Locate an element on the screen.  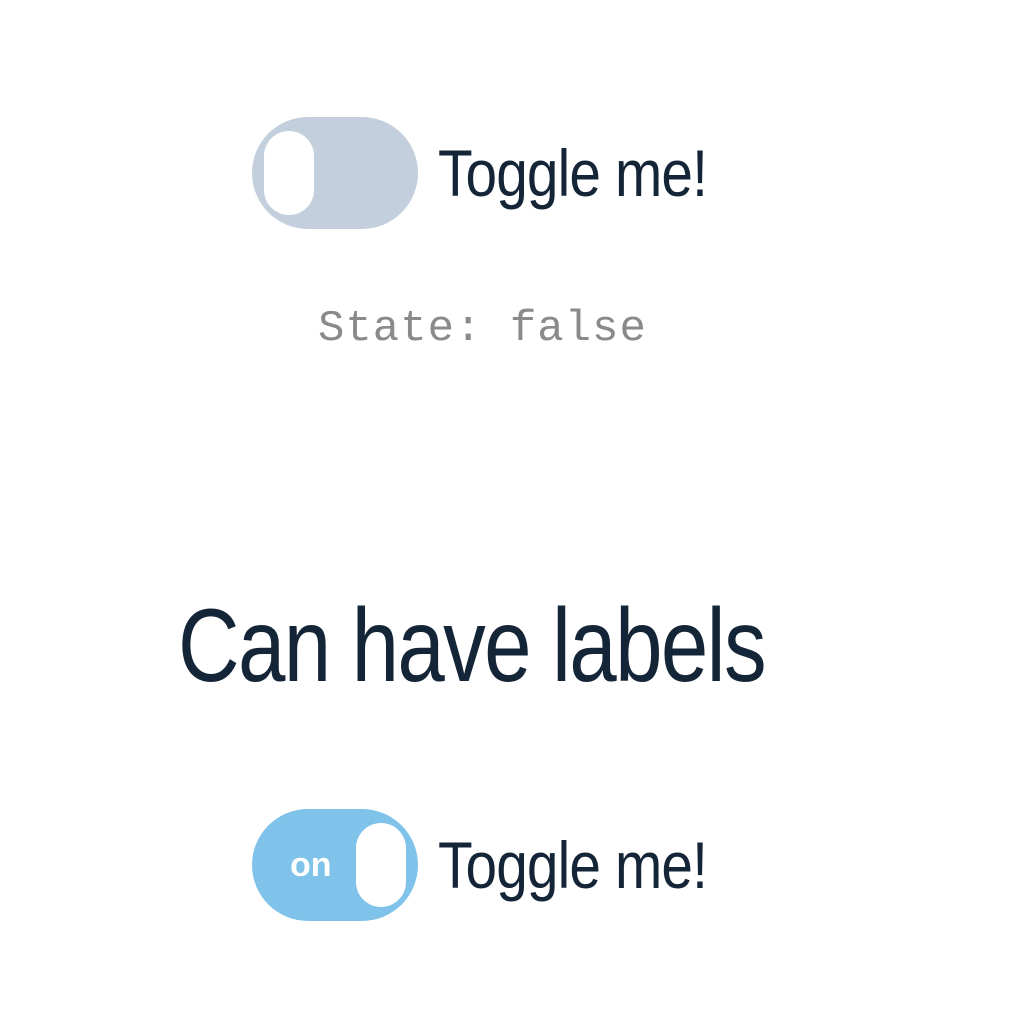
toggle-row-labeled: on Toggle me! is located at coordinates (501, 865).